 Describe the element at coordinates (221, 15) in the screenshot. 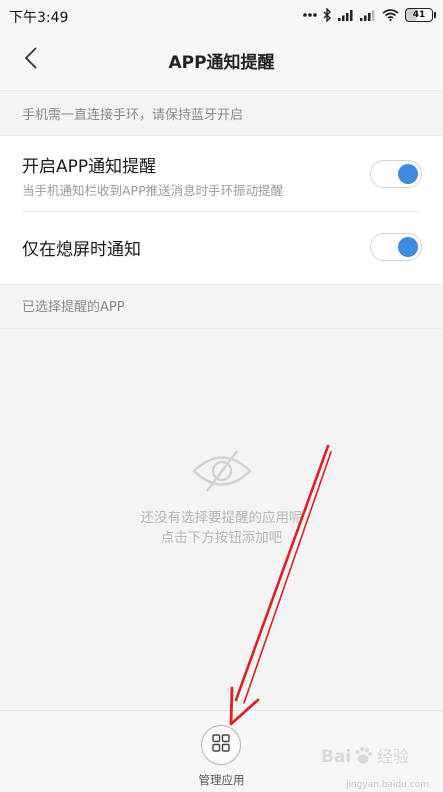

I see `status-bar: 下午3:49 41` at that location.